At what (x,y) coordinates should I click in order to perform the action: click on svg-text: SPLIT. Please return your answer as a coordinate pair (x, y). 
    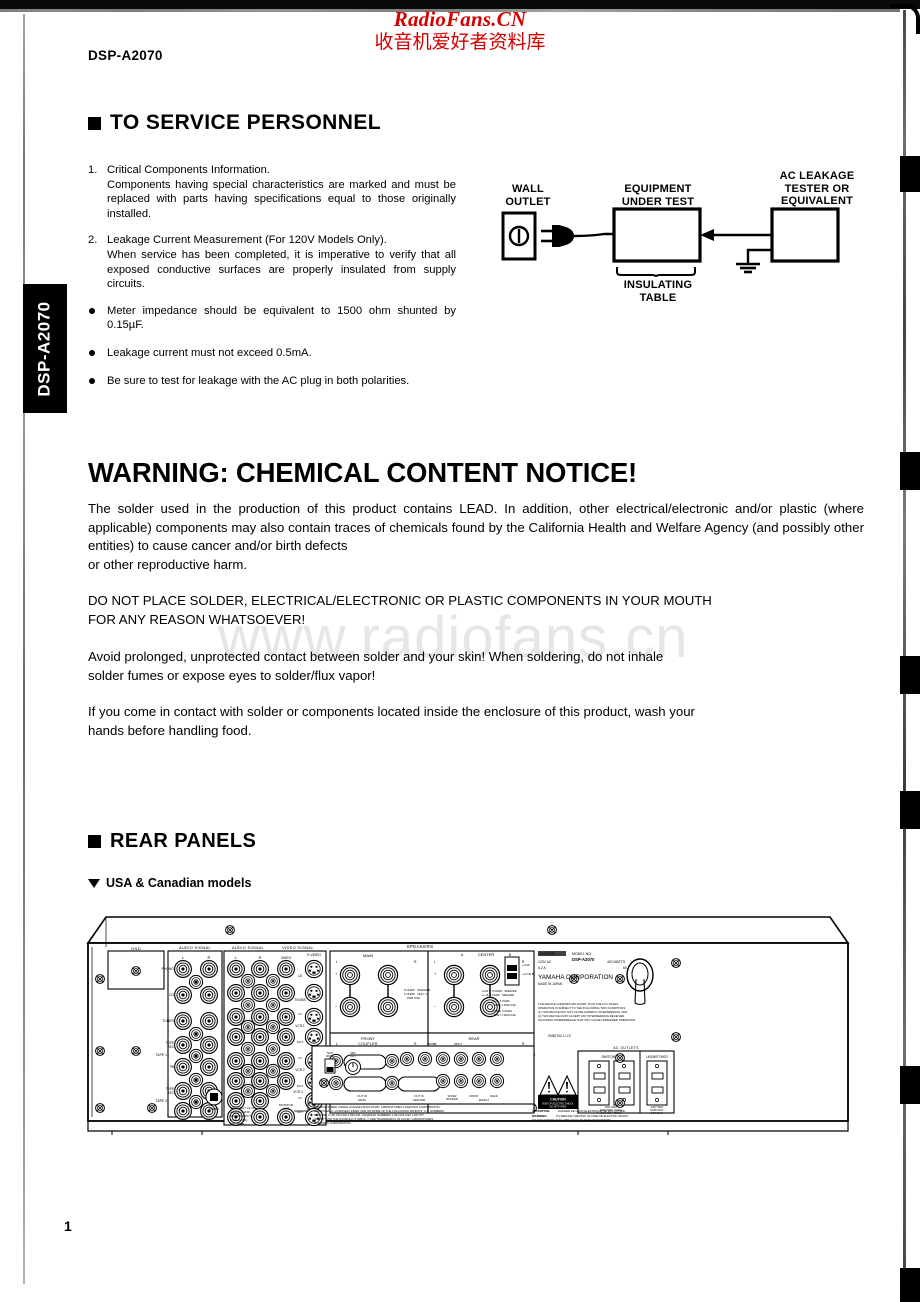
    Looking at the image, I should click on (458, 1044).